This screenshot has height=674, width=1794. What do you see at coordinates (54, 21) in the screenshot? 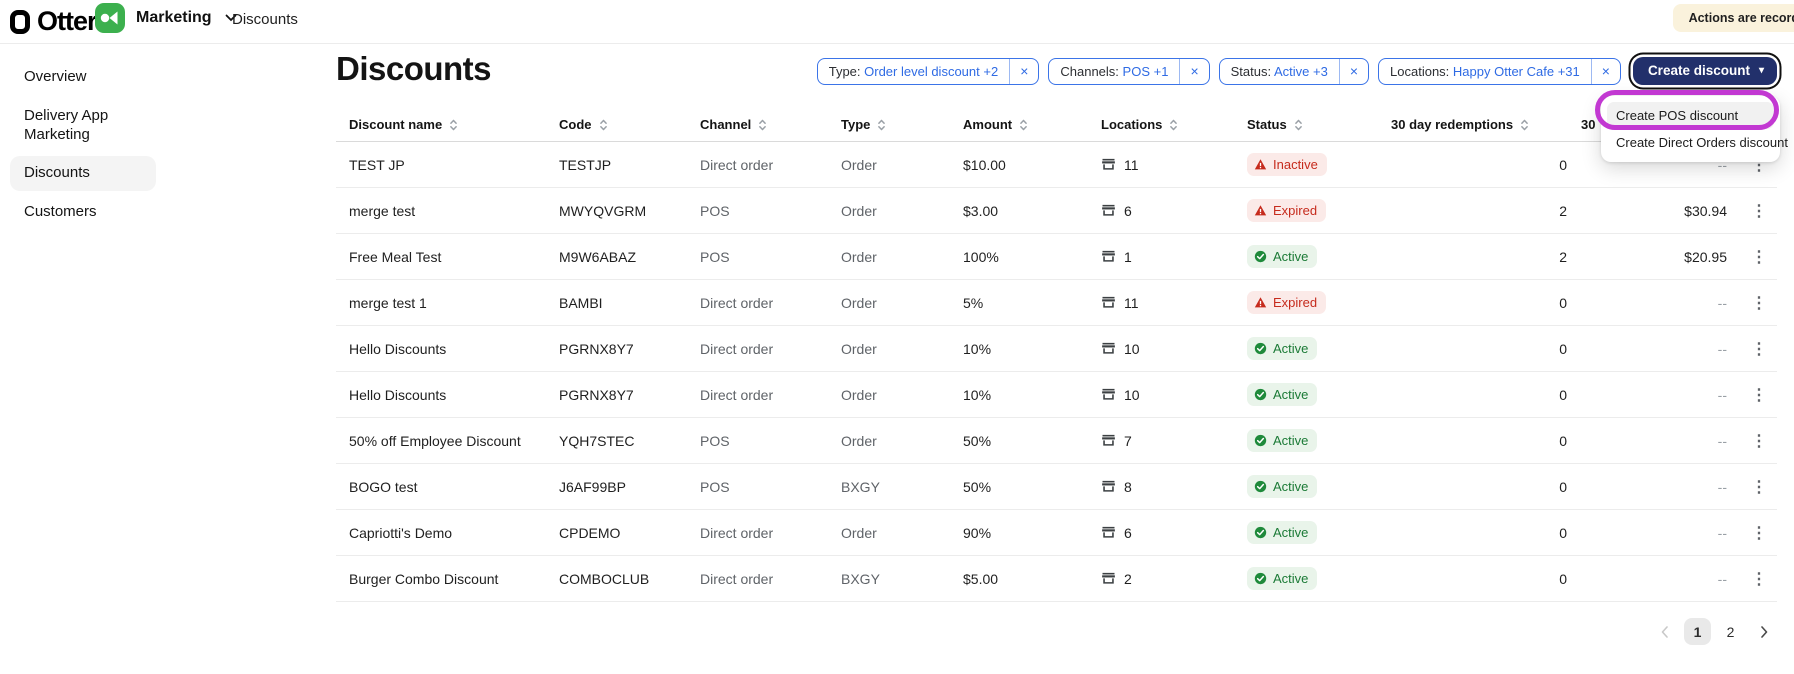
I see `otter-logo: Otter` at bounding box center [54, 21].